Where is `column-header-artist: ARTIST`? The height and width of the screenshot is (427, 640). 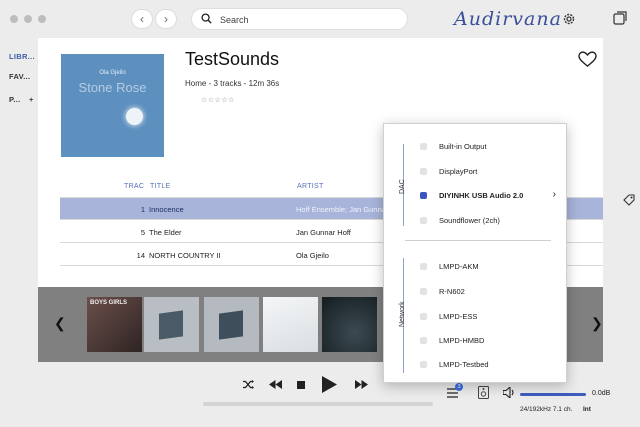 column-header-artist: ARTIST is located at coordinates (310, 186).